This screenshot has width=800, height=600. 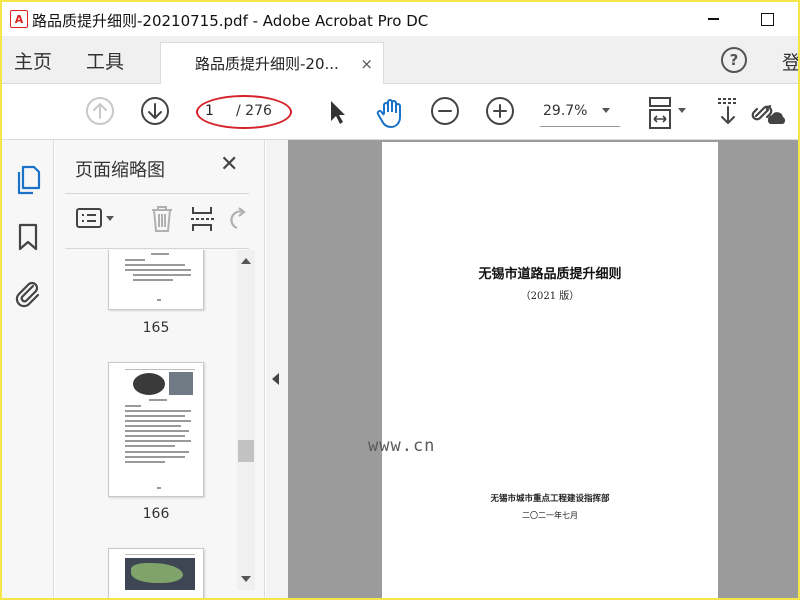 I want to click on scroll-up-icon, so click(x=246, y=261).